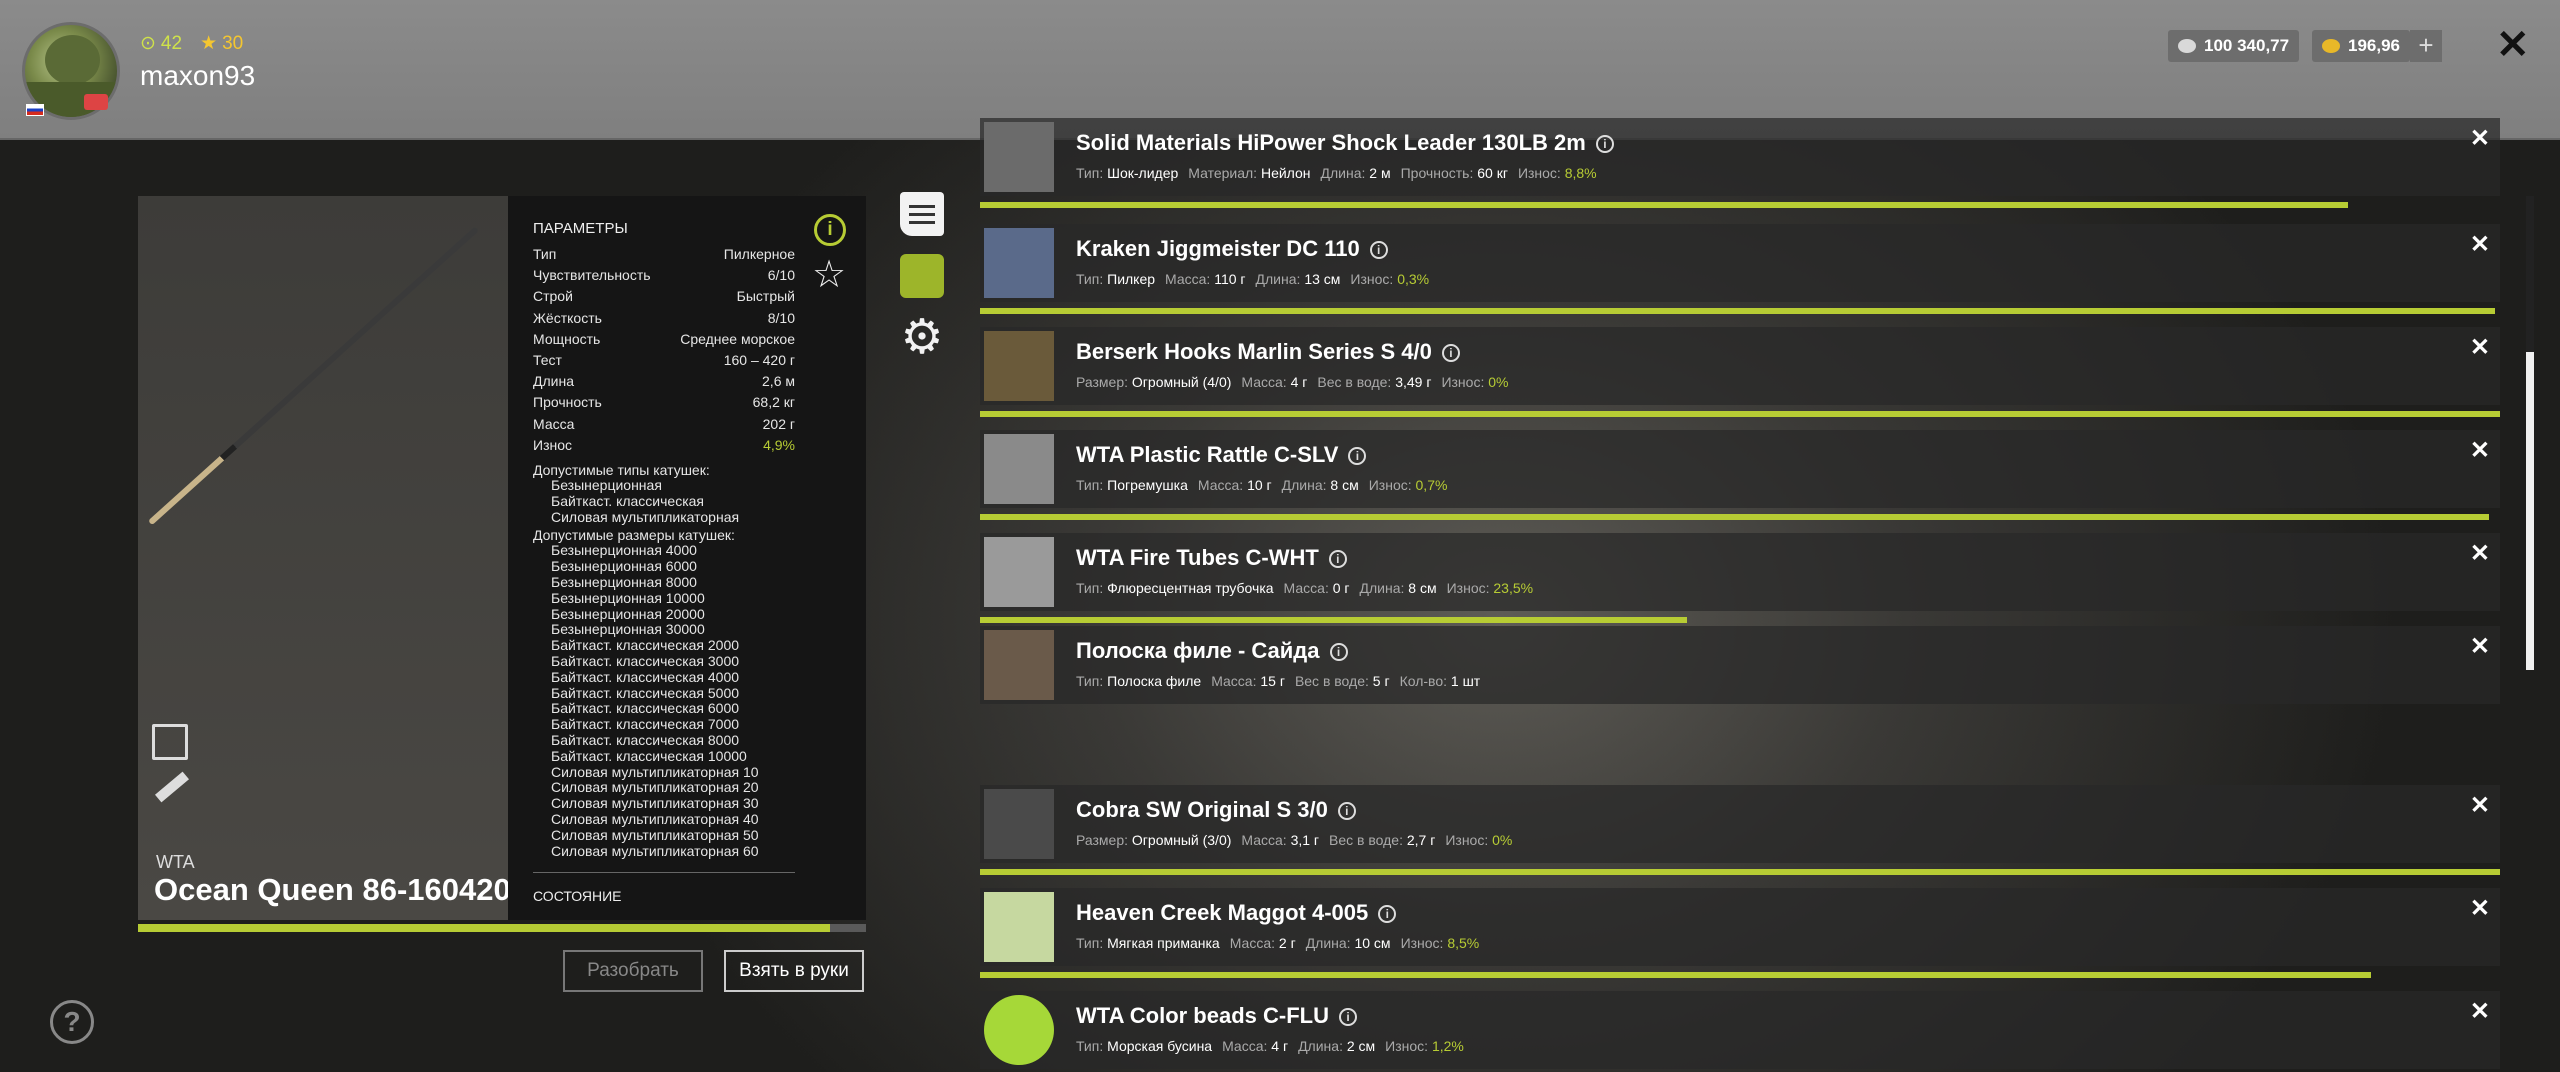 The image size is (2560, 1072). What do you see at coordinates (773, 402) in the screenshot?
I see `param-value: 68,2 кг` at bounding box center [773, 402].